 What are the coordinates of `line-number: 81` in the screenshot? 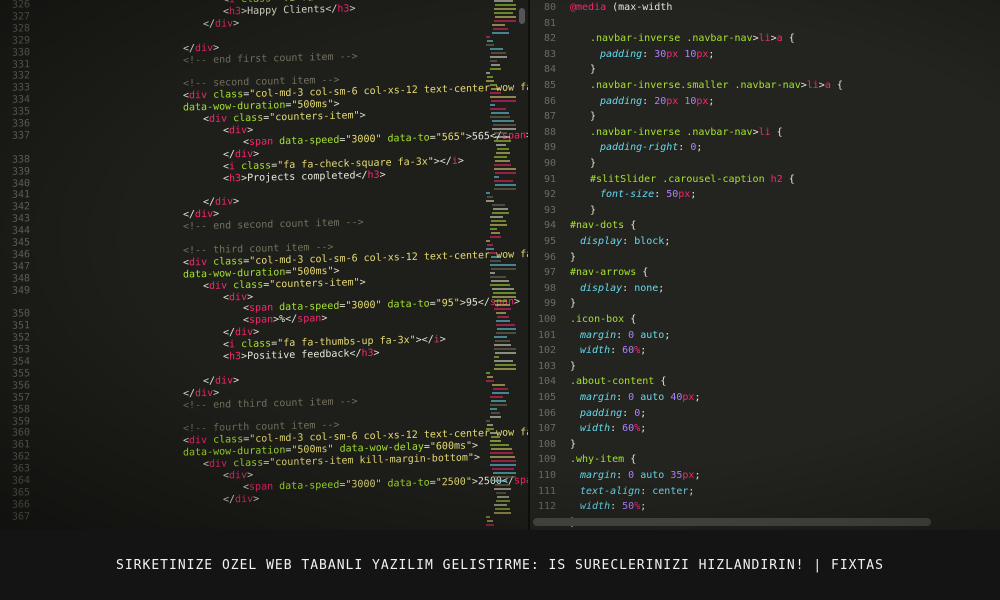 It's located at (549, 23).